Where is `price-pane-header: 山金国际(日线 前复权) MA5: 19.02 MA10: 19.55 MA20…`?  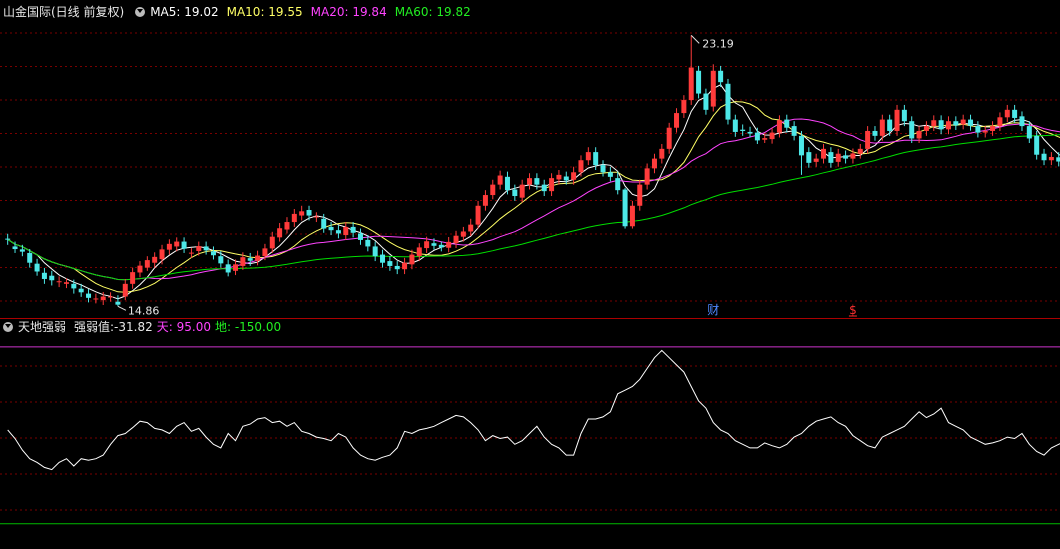
price-pane-header: 山金国际(日线 前复权) MA5: 19.02 MA10: 19.55 MA20… is located at coordinates (239, 12).